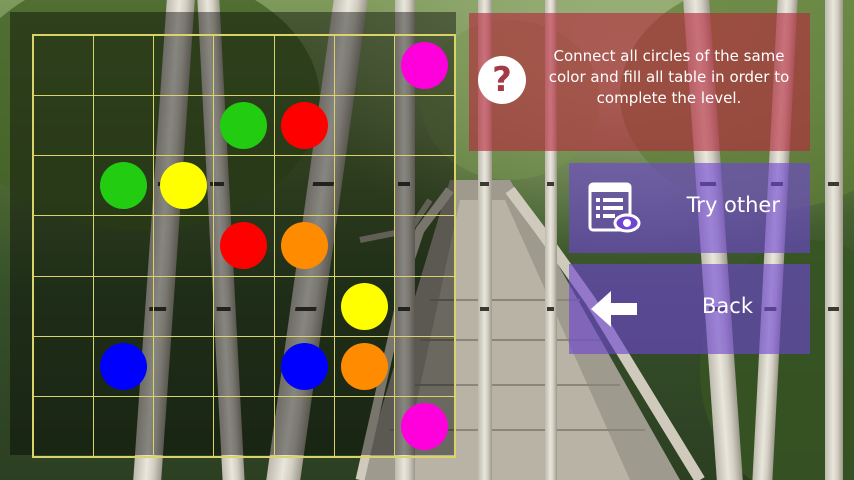 Image resolution: width=854 pixels, height=480 pixels. What do you see at coordinates (689, 309) in the screenshot?
I see `back-button: Back` at bounding box center [689, 309].